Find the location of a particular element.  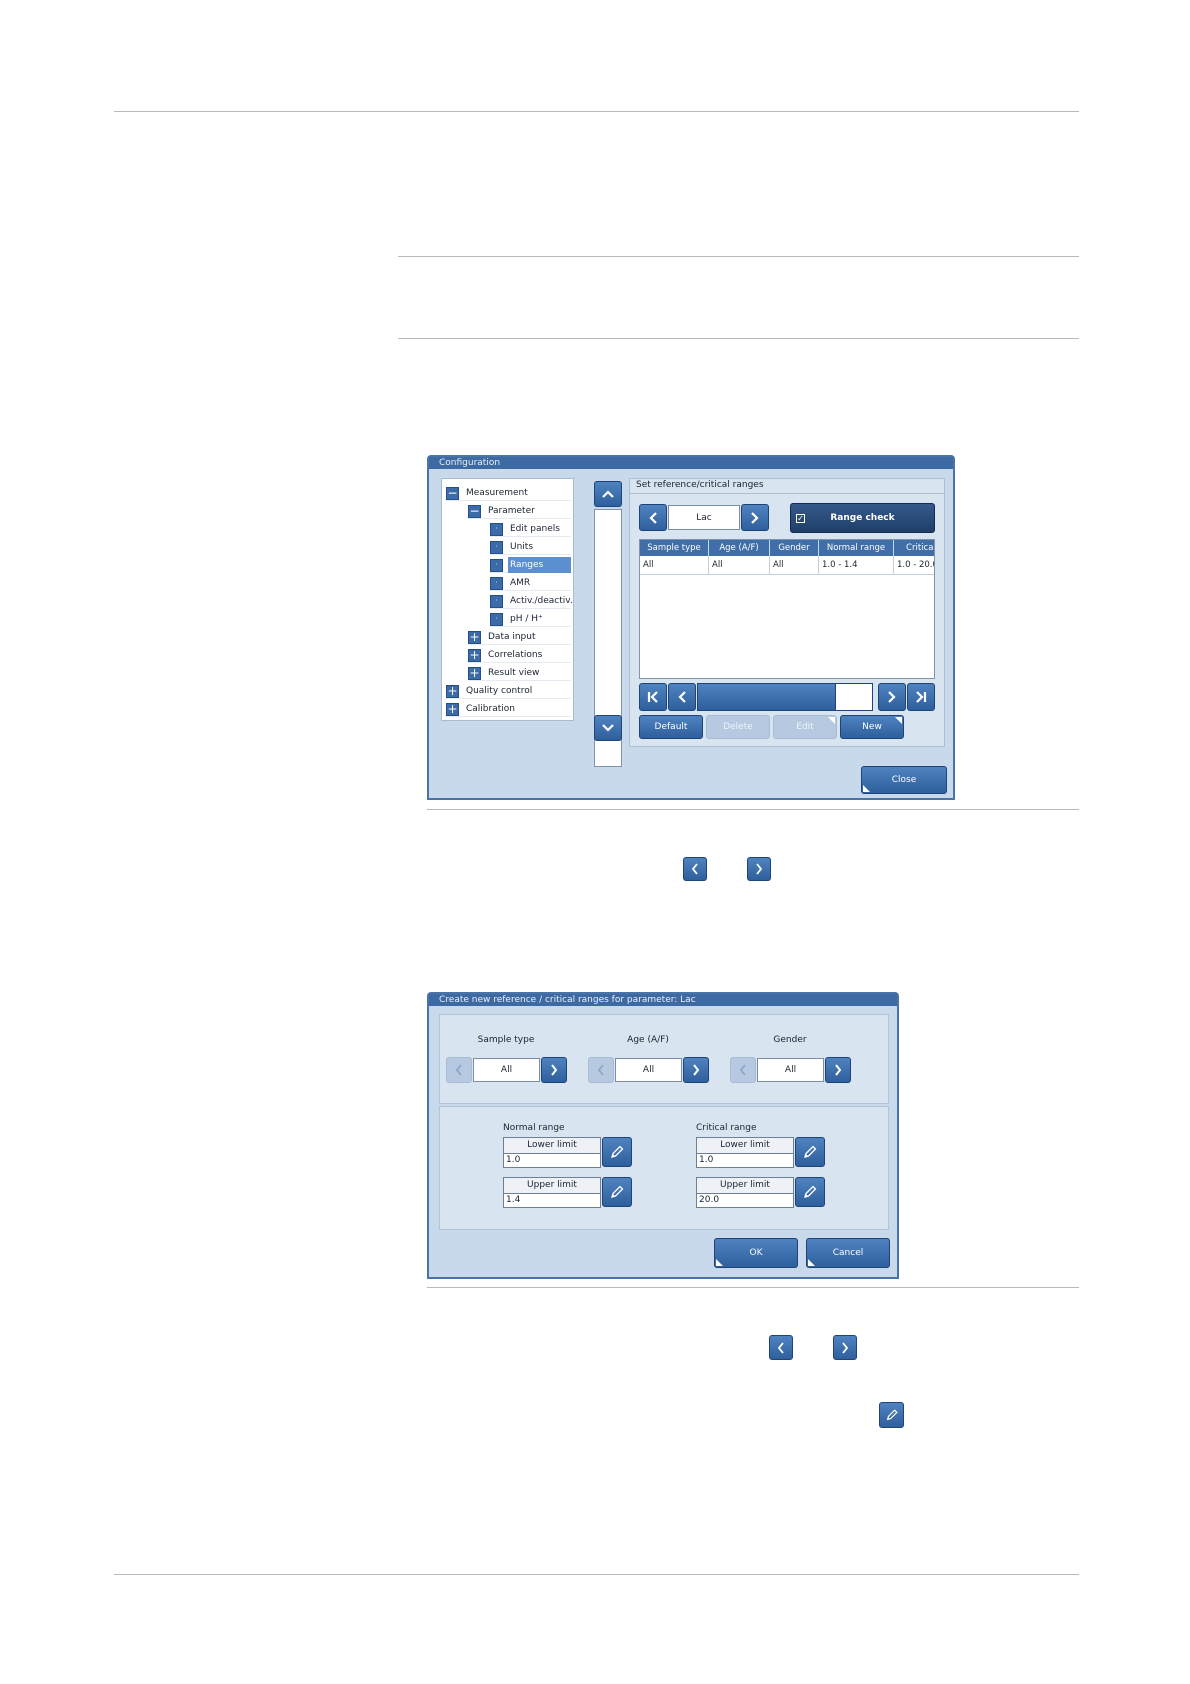

horizontal-scroll-thumb is located at coordinates (853, 697).